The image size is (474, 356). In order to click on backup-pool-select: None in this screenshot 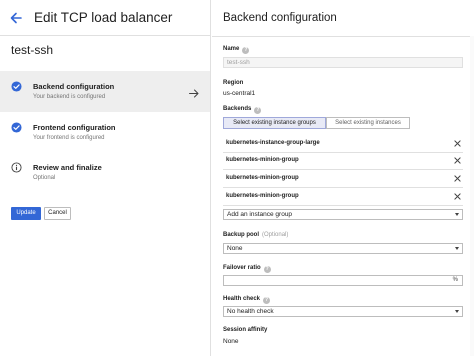, I will do `click(343, 248)`.